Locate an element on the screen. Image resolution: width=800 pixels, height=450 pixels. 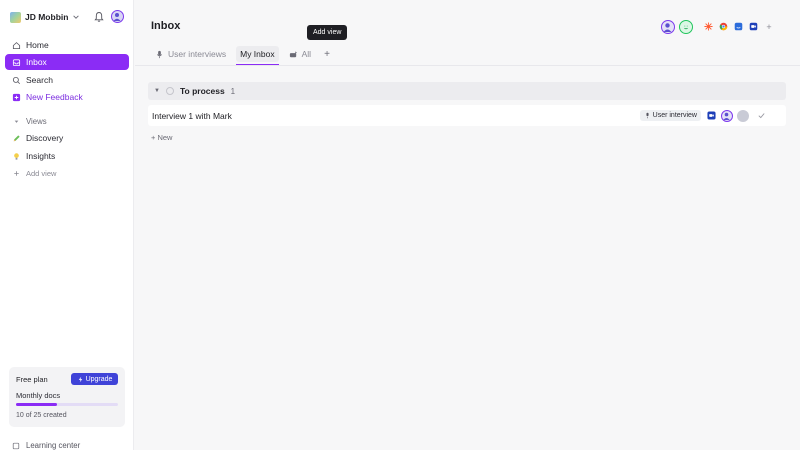
row-meta: User interview is located at coordinates (702, 115).